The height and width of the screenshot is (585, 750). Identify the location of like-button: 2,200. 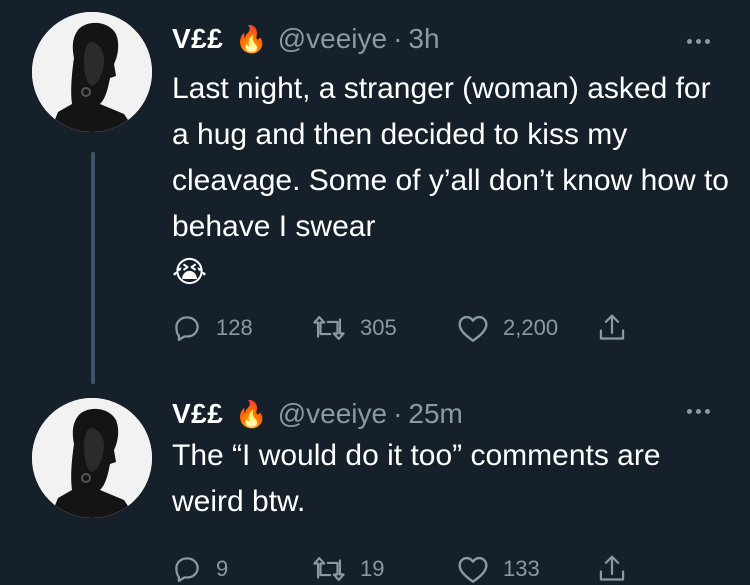
(507, 328).